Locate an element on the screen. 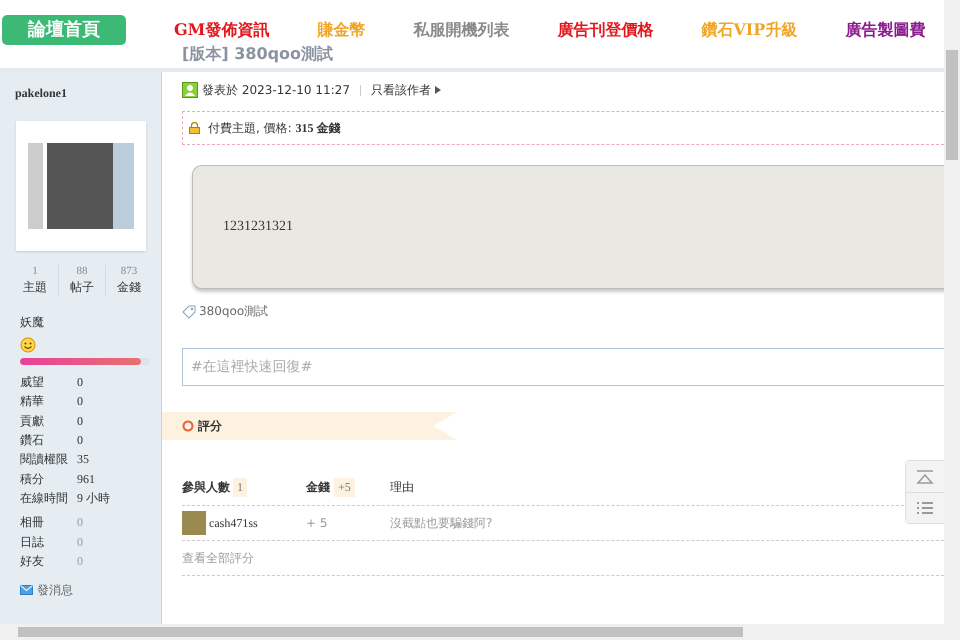  info-label: 貢獻 is located at coordinates (32, 421).